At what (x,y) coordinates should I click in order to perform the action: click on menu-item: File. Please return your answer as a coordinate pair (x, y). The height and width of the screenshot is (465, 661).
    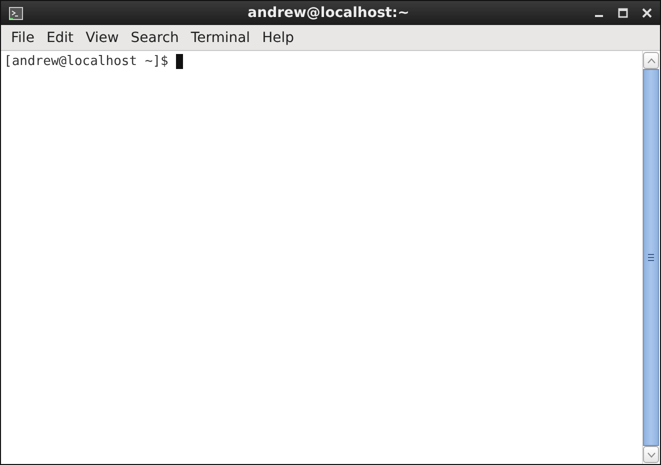
    Looking at the image, I should click on (22, 38).